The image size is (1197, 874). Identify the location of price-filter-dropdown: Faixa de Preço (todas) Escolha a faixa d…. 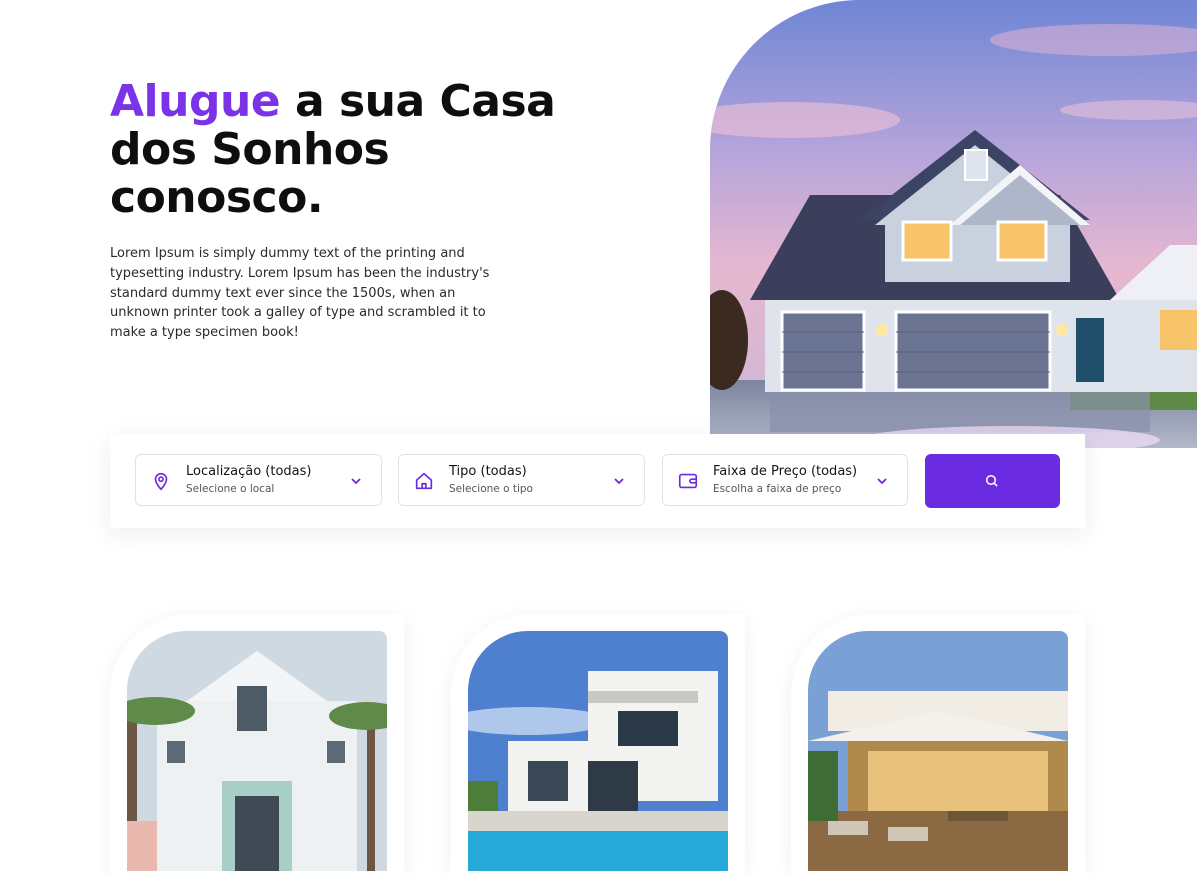
(785, 480).